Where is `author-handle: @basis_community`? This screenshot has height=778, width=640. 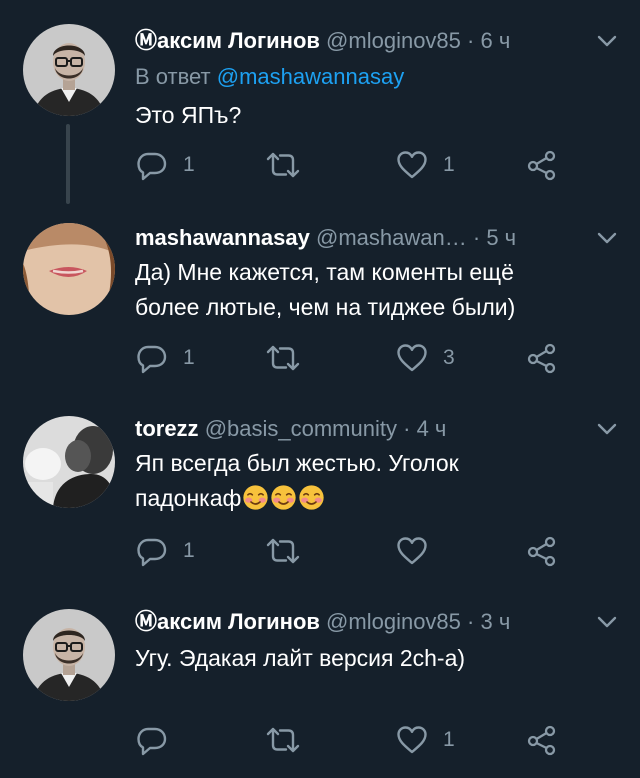
author-handle: @basis_community is located at coordinates (301, 428).